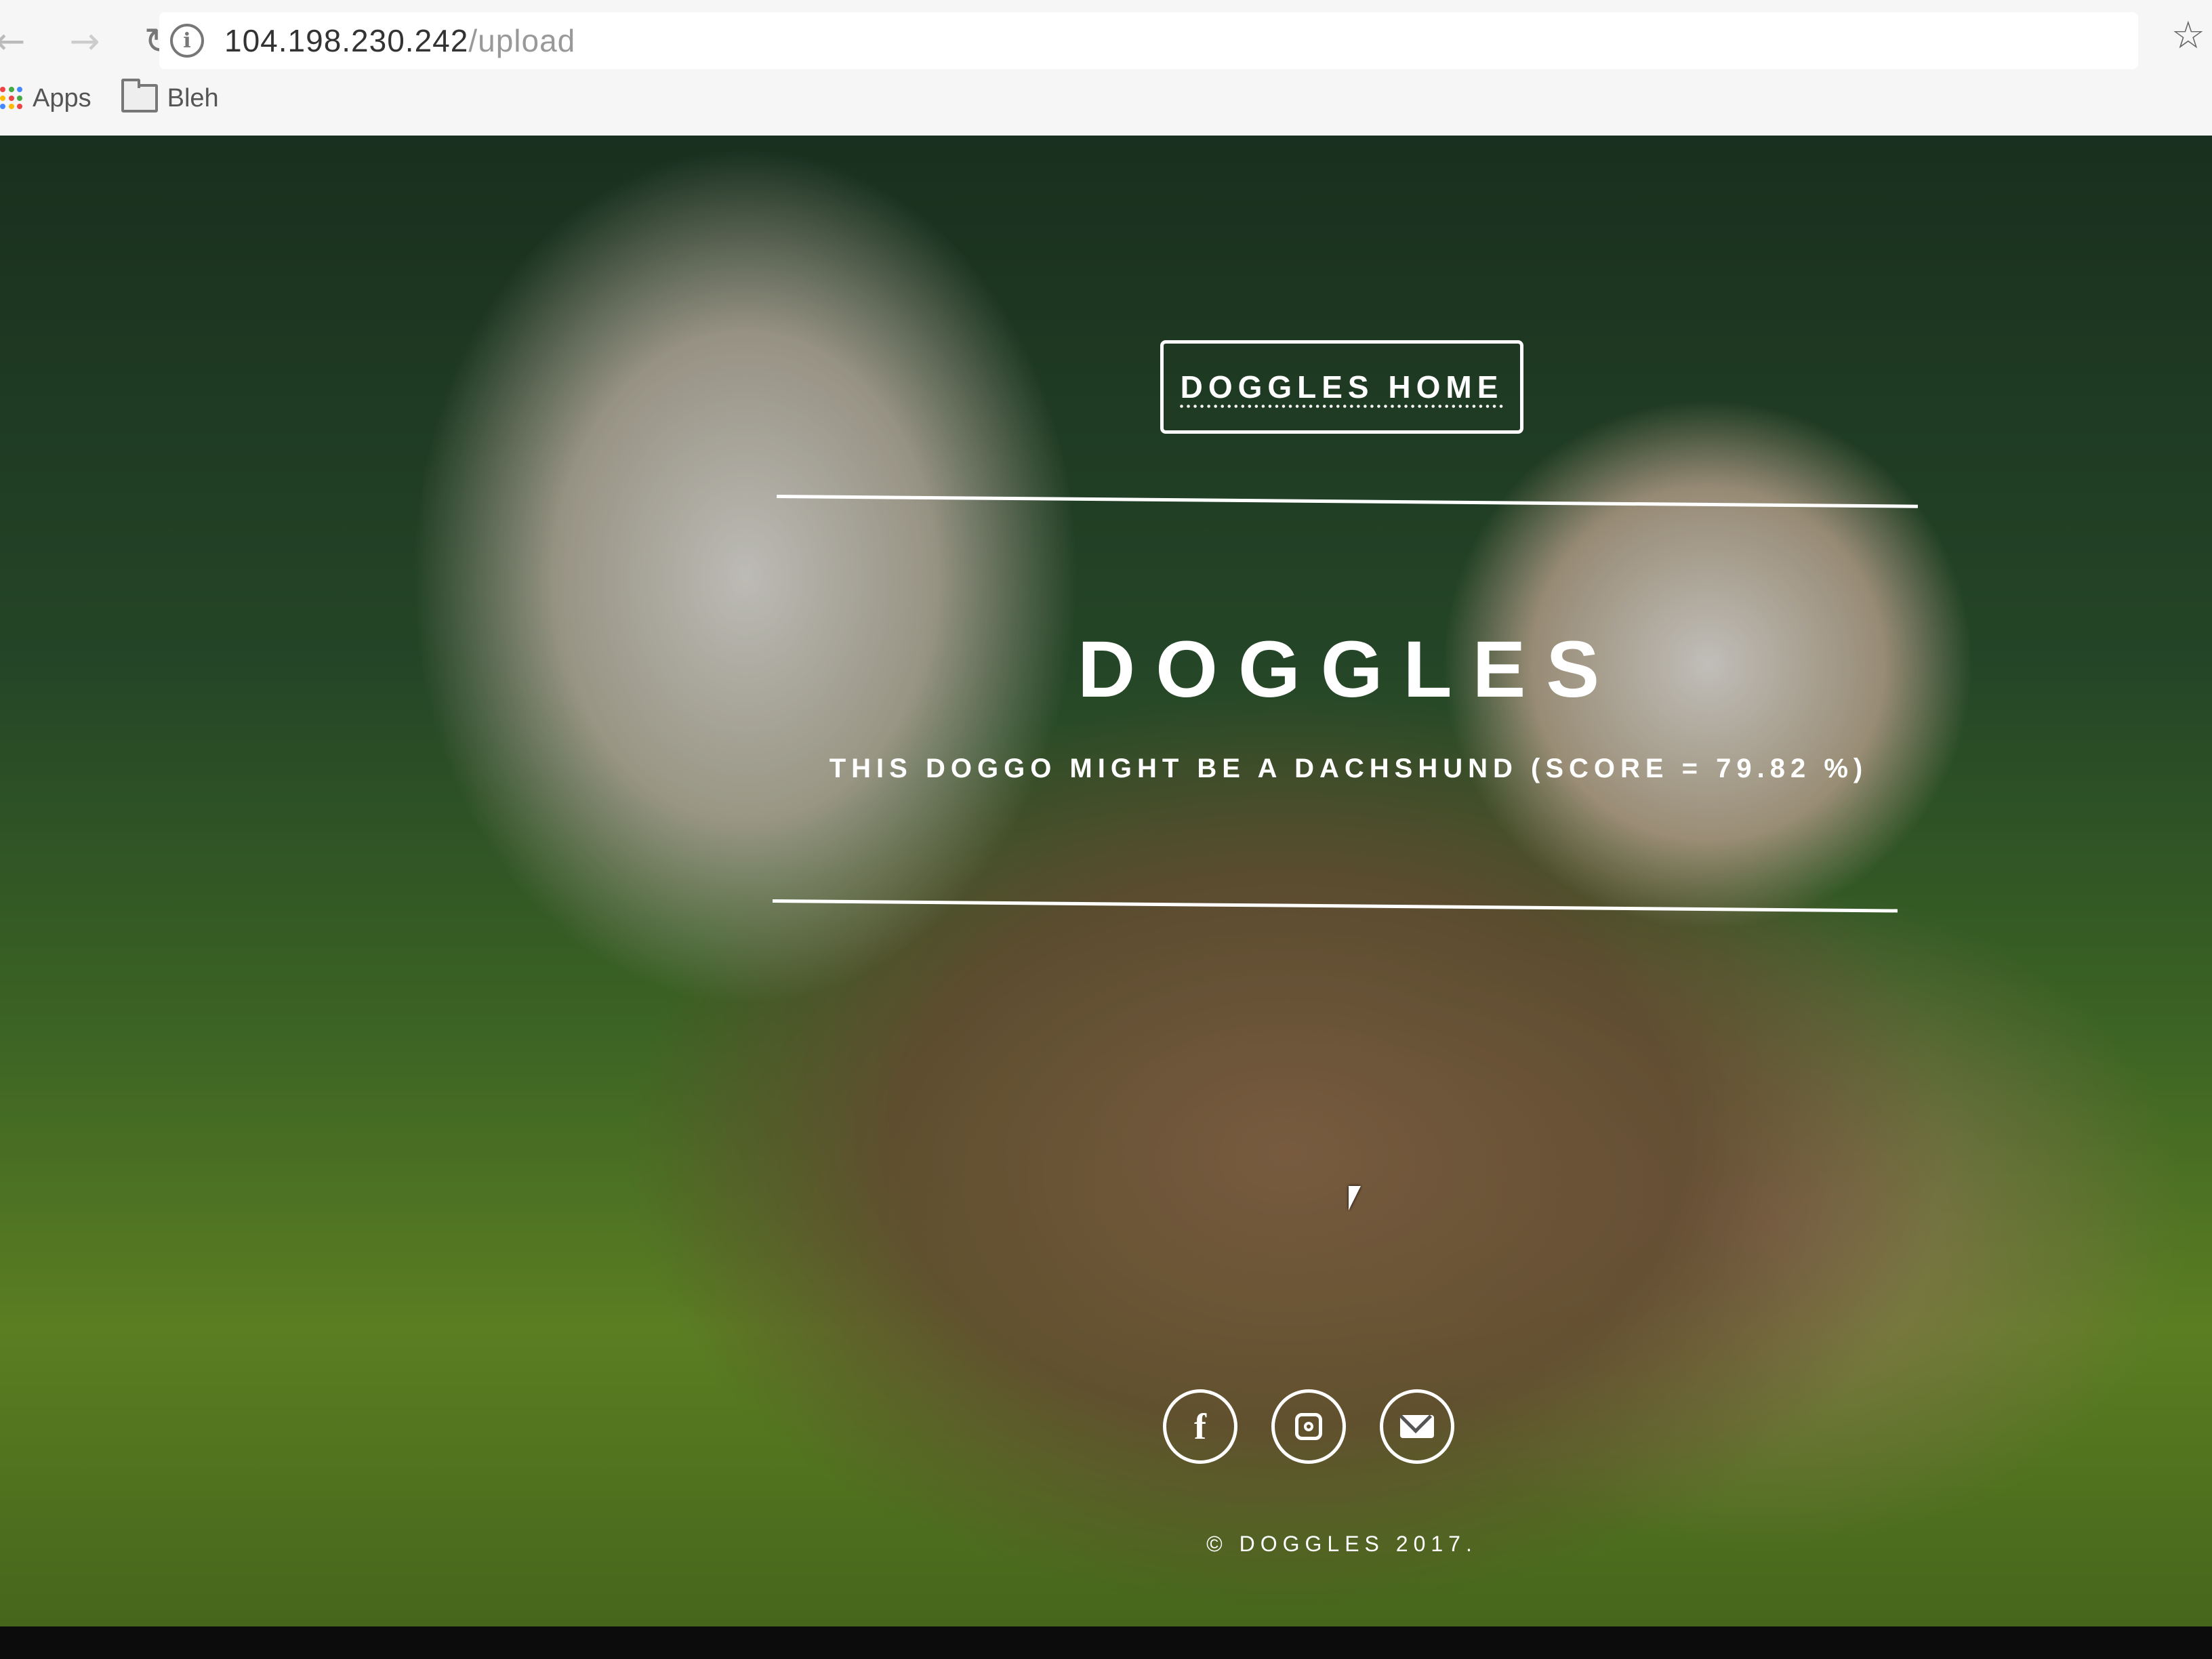 The width and height of the screenshot is (2212, 1659). I want to click on facebook-icon: f, so click(1200, 1427).